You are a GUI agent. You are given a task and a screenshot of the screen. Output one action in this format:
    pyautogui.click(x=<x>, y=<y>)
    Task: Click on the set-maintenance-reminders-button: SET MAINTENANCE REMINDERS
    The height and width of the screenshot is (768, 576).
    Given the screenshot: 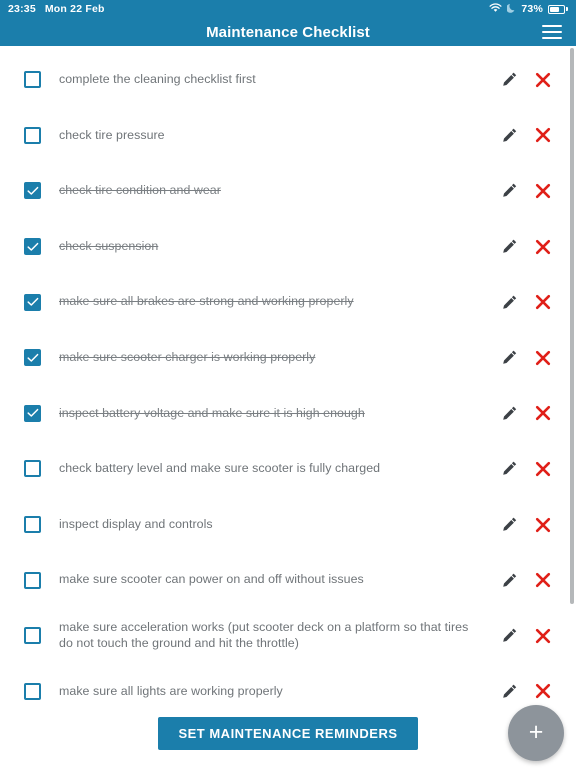 What is the action you would take?
    pyautogui.click(x=288, y=733)
    